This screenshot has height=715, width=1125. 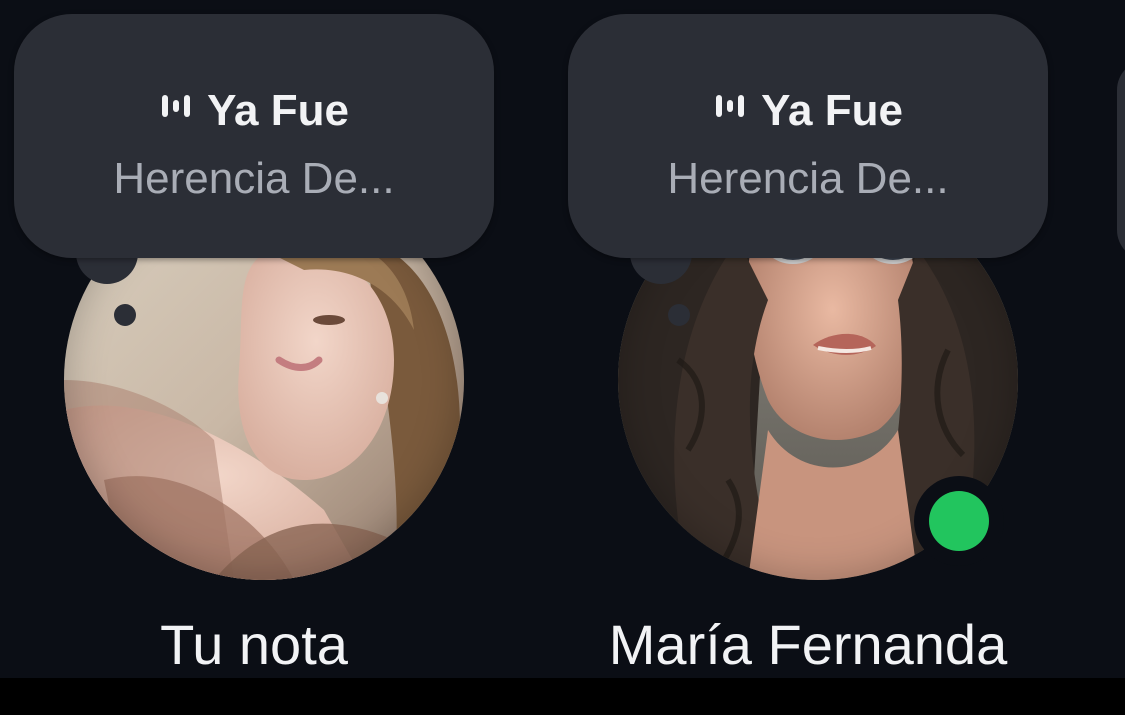 I want to click on online-dot, so click(x=959, y=521).